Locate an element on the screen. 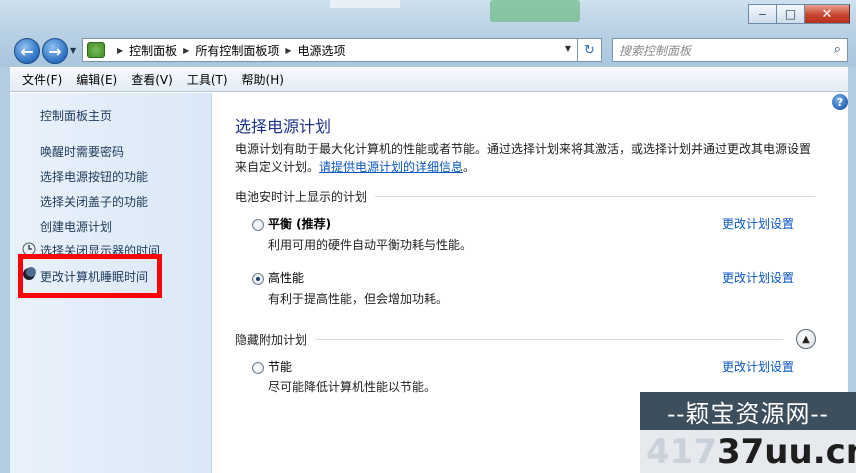 This screenshot has height=473, width=856. minimize-button: ‒ is located at coordinates (762, 14).